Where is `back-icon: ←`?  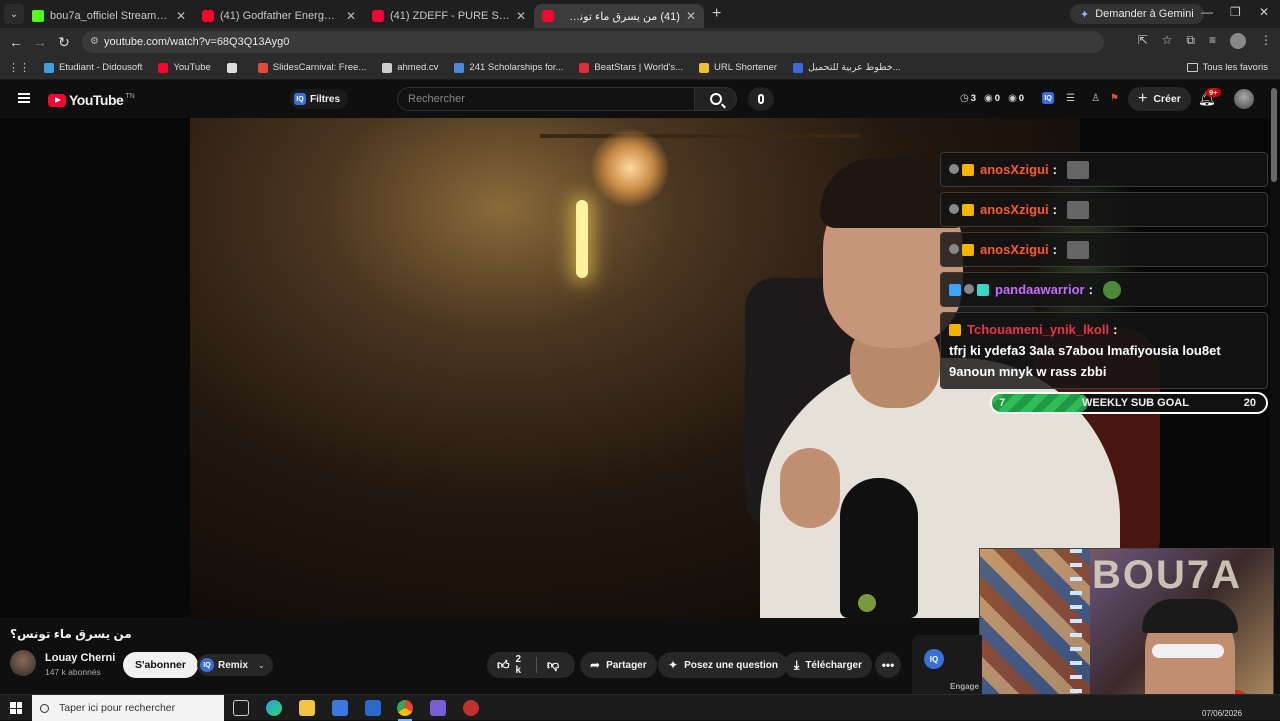
back-icon: ← is located at coordinates (16, 42).